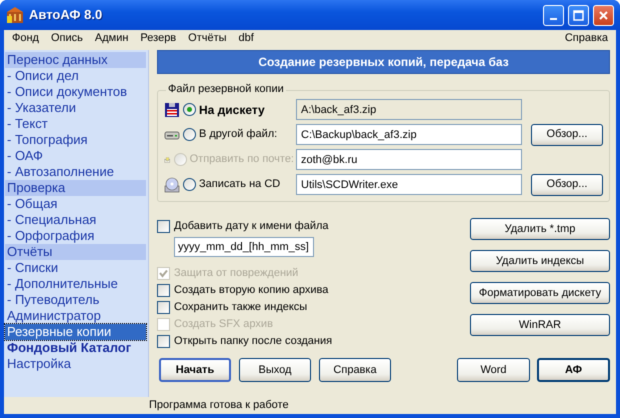 This screenshot has height=418, width=620. I want to click on sidebar-item: Администратор, so click(75, 316).